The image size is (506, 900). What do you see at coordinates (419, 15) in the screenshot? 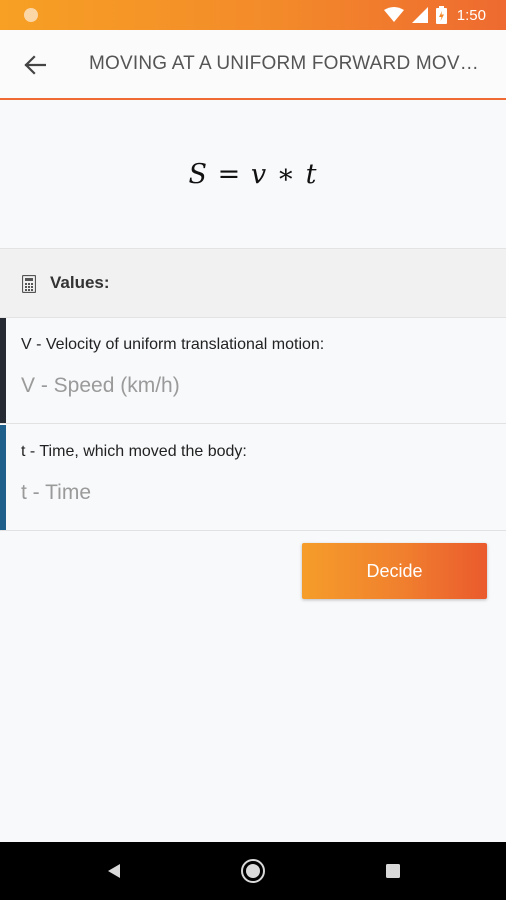
I see `signal-icon` at bounding box center [419, 15].